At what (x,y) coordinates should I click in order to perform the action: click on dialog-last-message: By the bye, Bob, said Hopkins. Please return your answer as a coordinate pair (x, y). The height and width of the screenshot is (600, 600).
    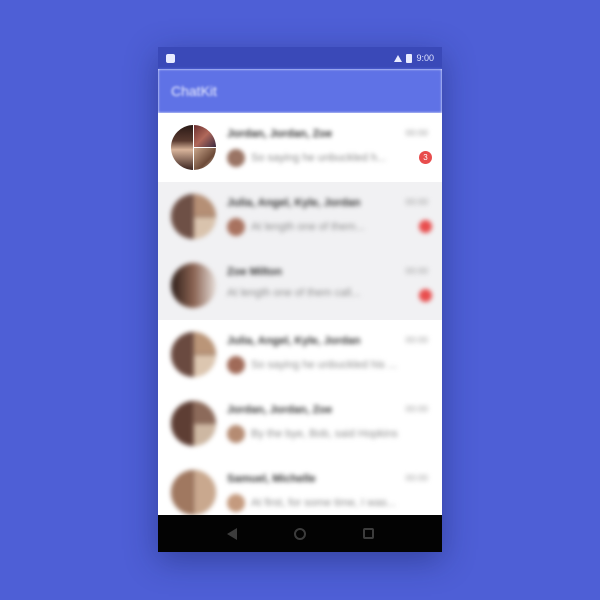
    Looking at the image, I should click on (318, 434).